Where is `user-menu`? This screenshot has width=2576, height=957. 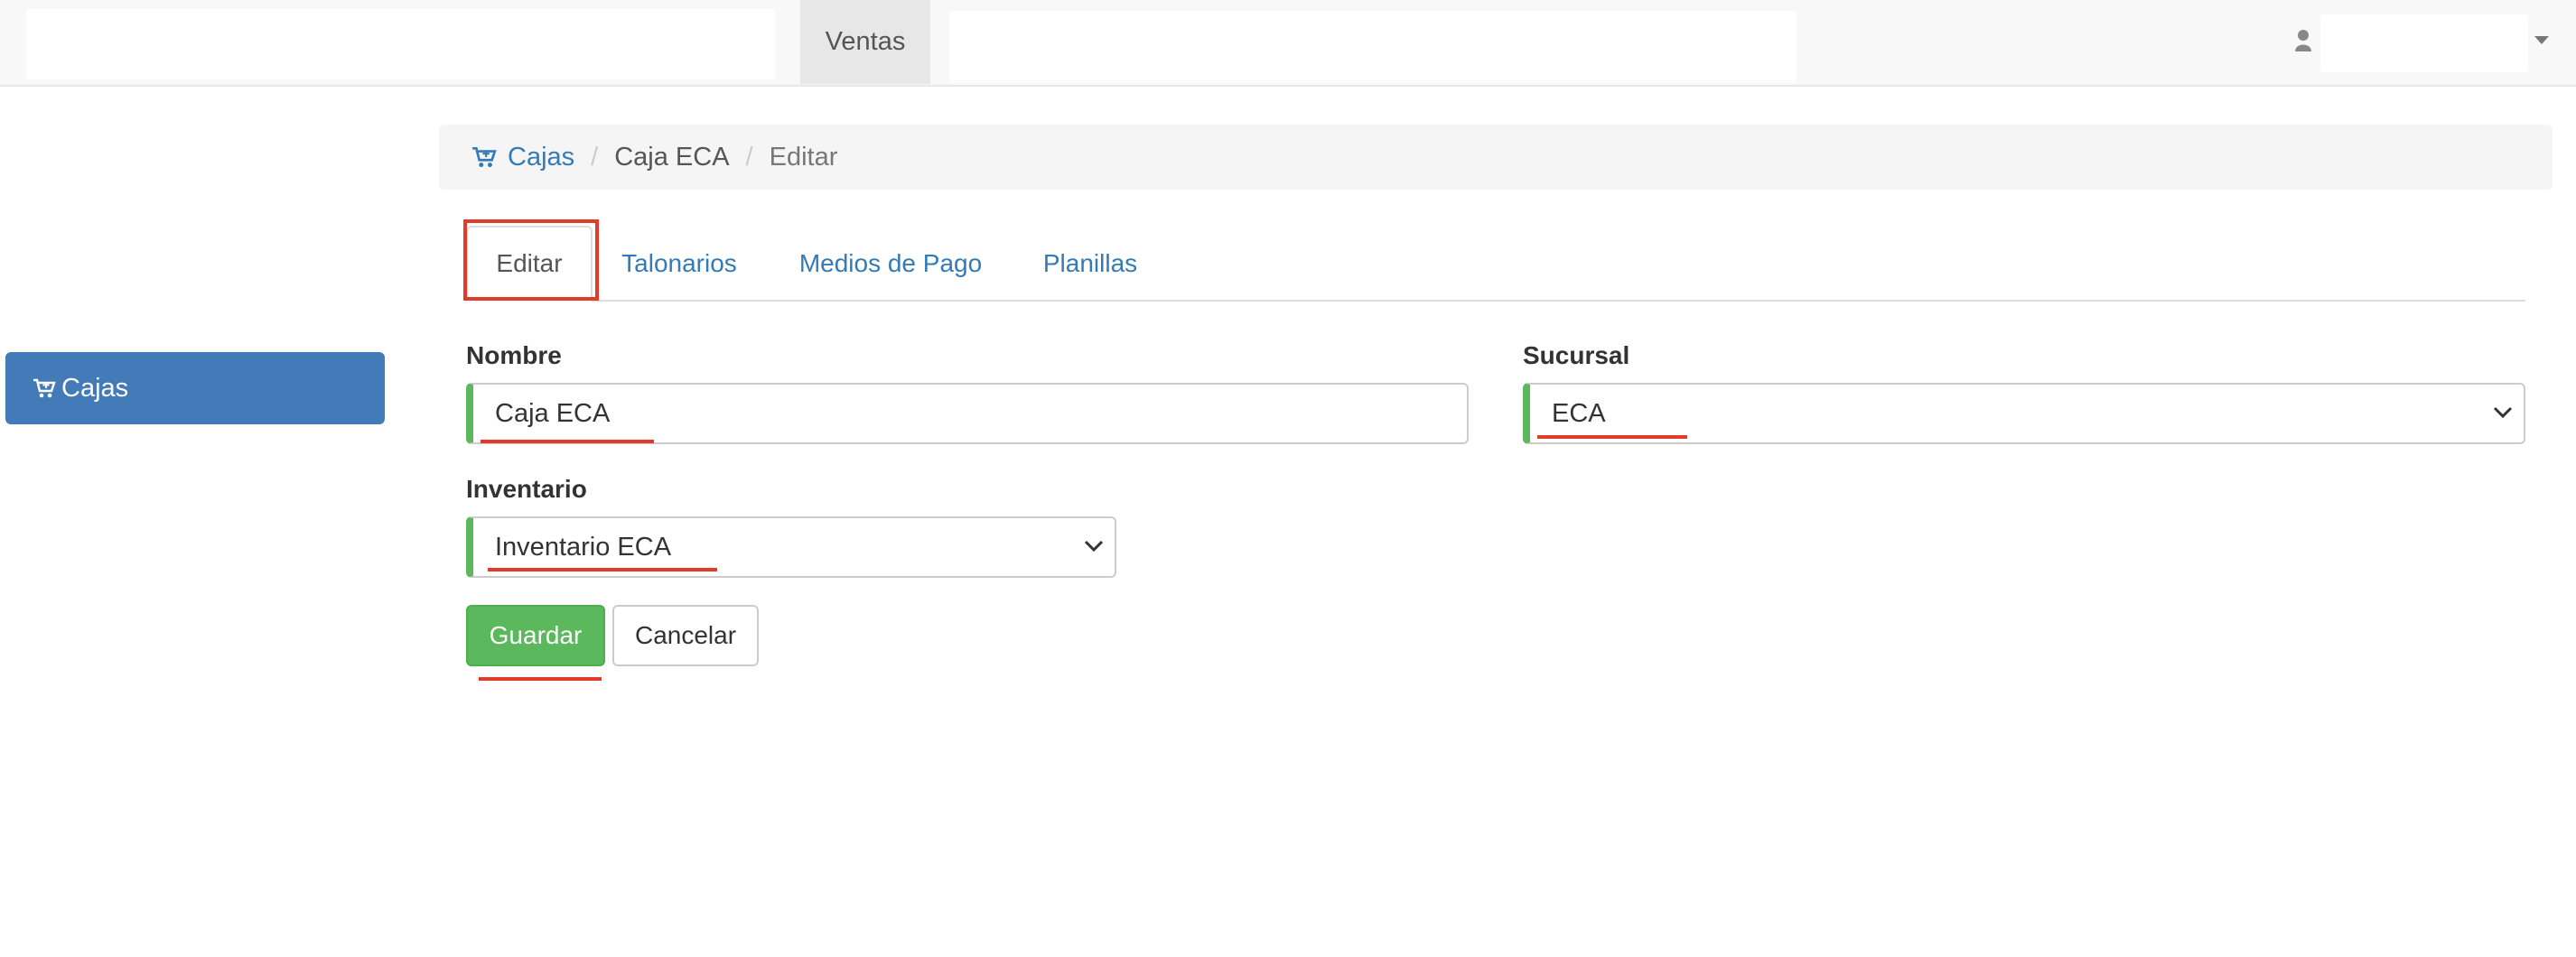
user-menu is located at coordinates (2424, 43).